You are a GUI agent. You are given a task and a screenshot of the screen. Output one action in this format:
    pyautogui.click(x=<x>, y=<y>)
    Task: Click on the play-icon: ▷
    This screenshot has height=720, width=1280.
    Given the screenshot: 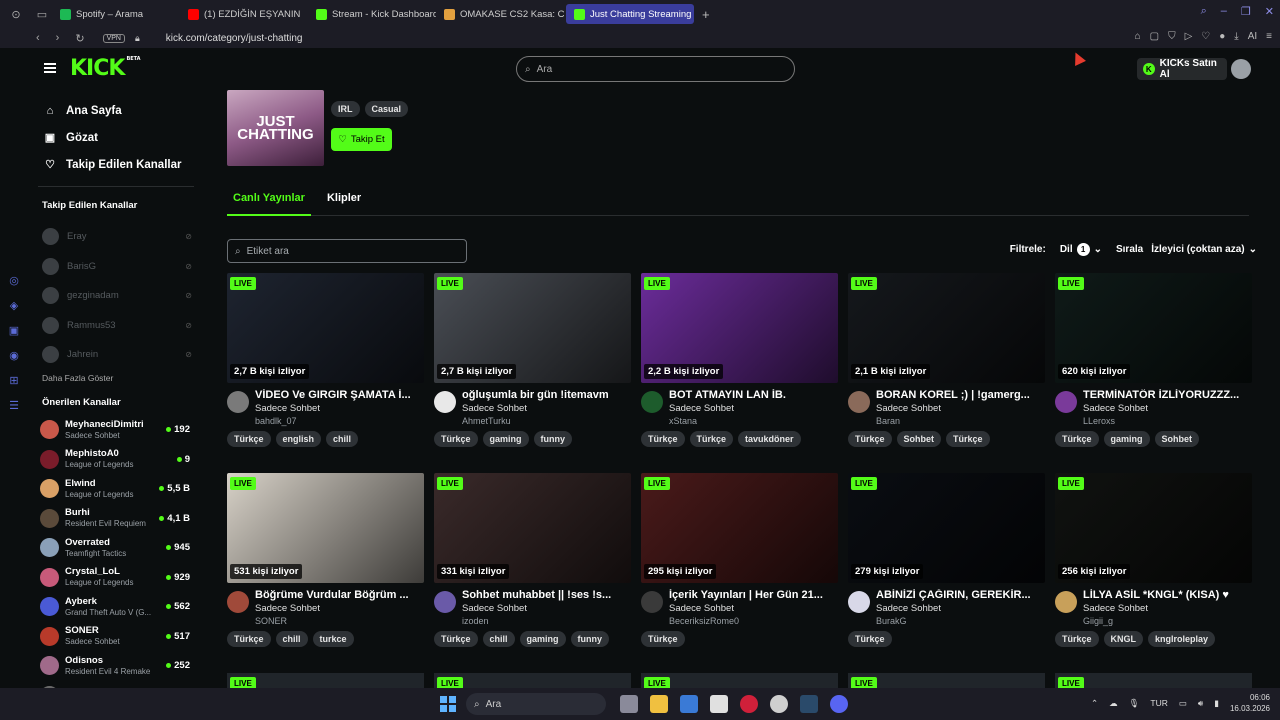 What is the action you would take?
    pyautogui.click(x=1189, y=36)
    